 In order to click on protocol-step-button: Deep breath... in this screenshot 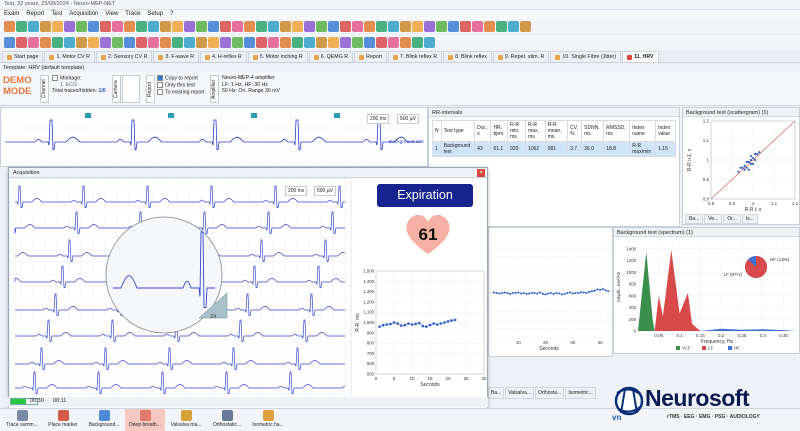, I will do `click(145, 420)`.